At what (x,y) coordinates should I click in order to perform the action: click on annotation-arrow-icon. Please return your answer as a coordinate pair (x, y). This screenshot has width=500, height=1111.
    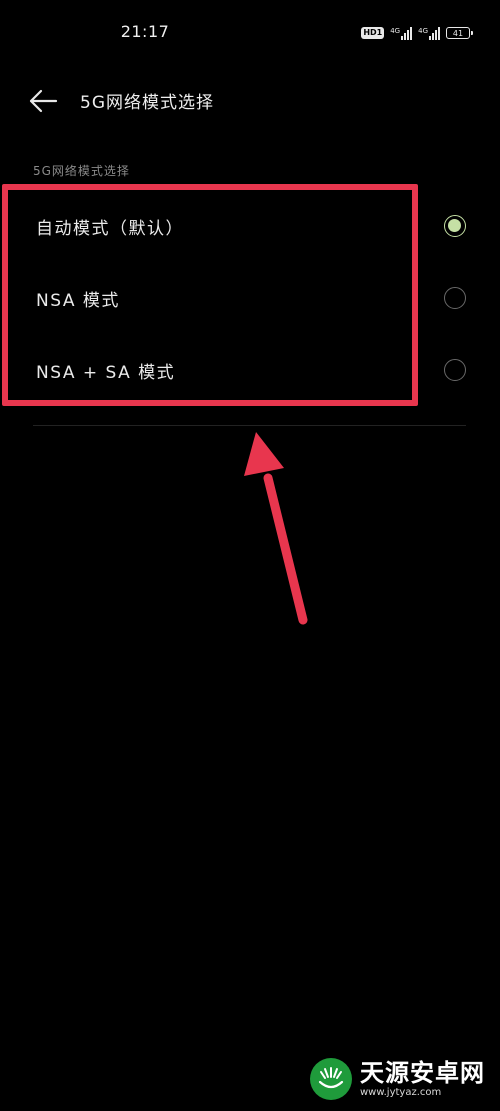
    Looking at the image, I should click on (276, 528).